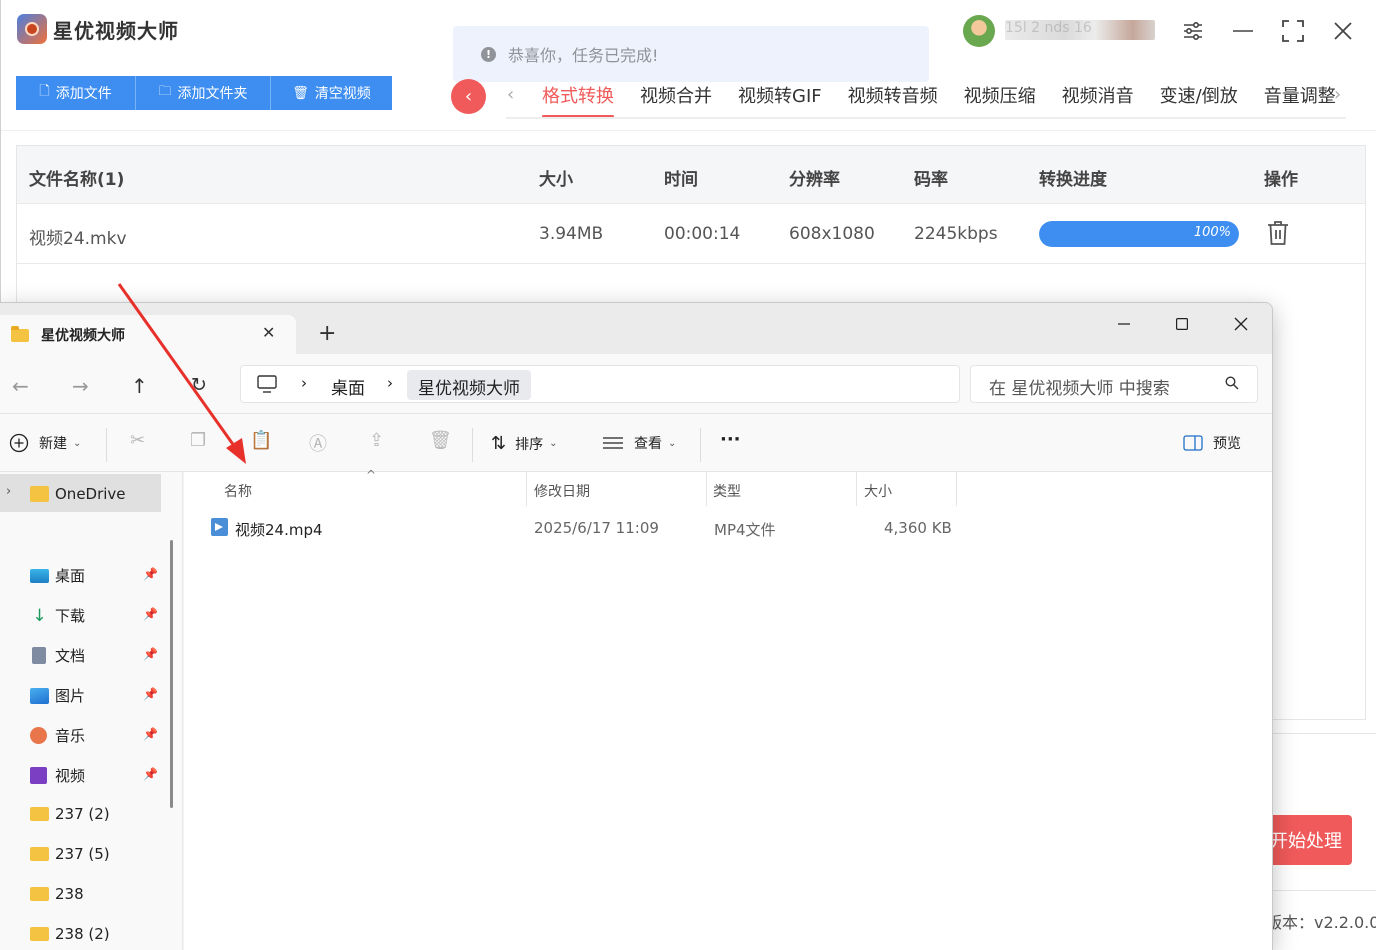  Describe the element at coordinates (70, 576) in the screenshot. I see `sidebar-label: 桌面` at that location.